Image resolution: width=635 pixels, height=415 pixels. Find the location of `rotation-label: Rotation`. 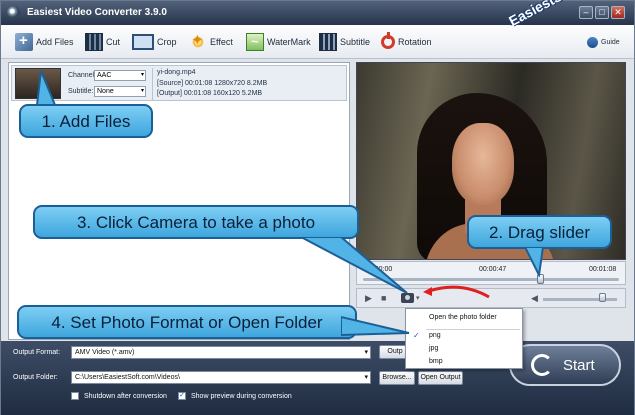

rotation-label: Rotation is located at coordinates (415, 42).